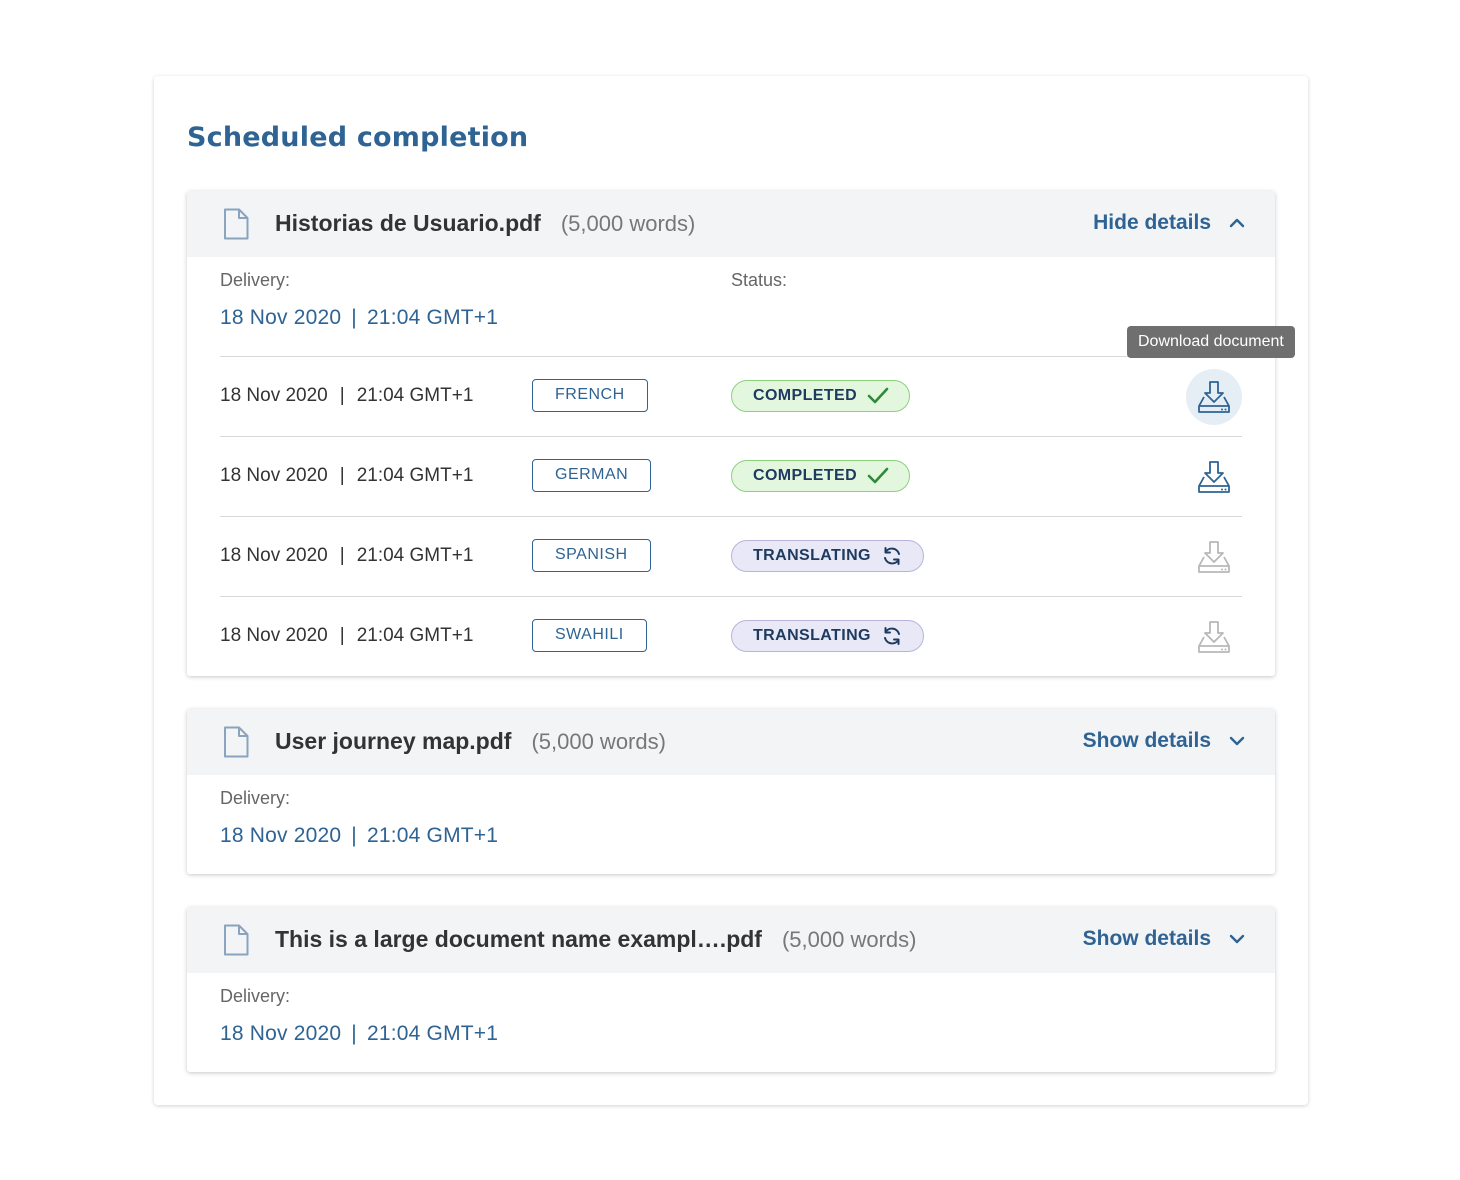 Image resolution: width=1460 pixels, height=1180 pixels. I want to click on download-tooltip: Download document, so click(1211, 342).